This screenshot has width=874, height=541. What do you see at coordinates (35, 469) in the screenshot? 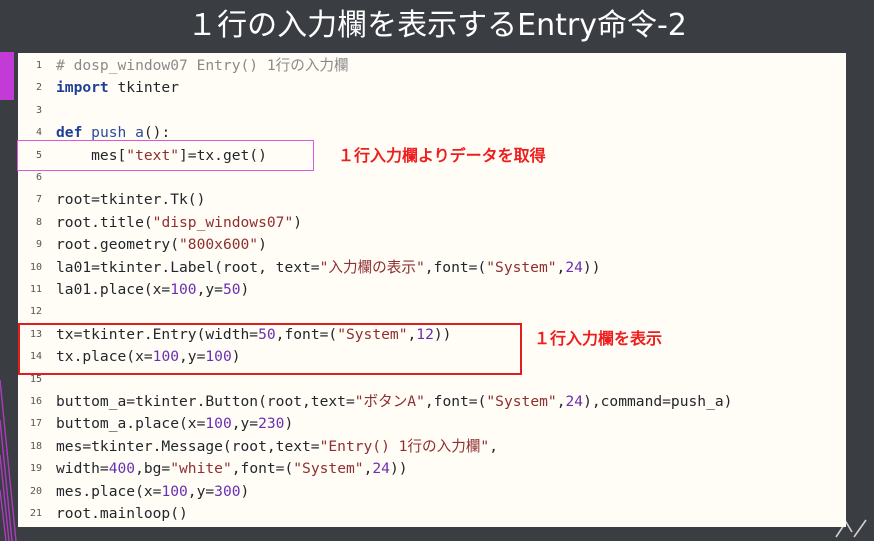
I see `line-number: 19` at bounding box center [35, 469].